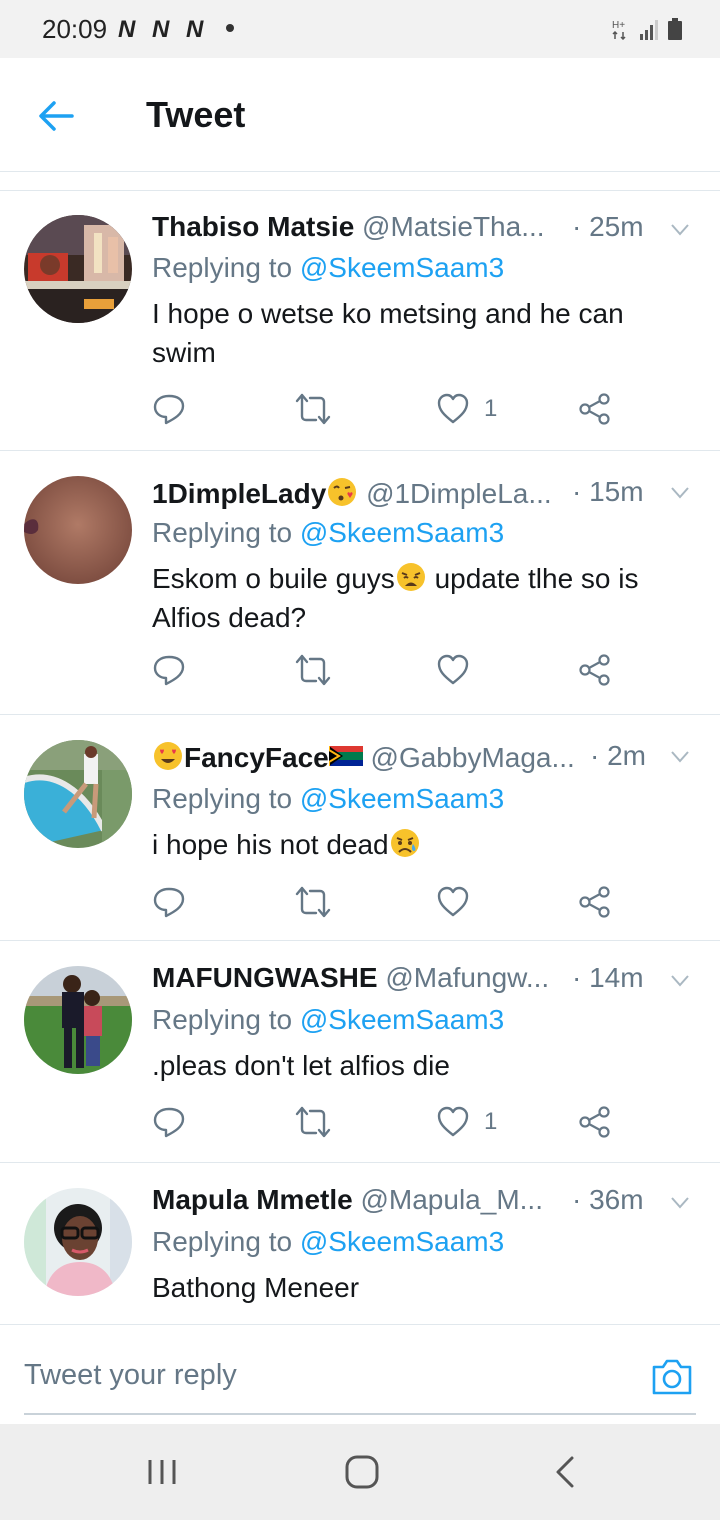 The width and height of the screenshot is (720, 1520). I want to click on camera-icon, so click(672, 1377).